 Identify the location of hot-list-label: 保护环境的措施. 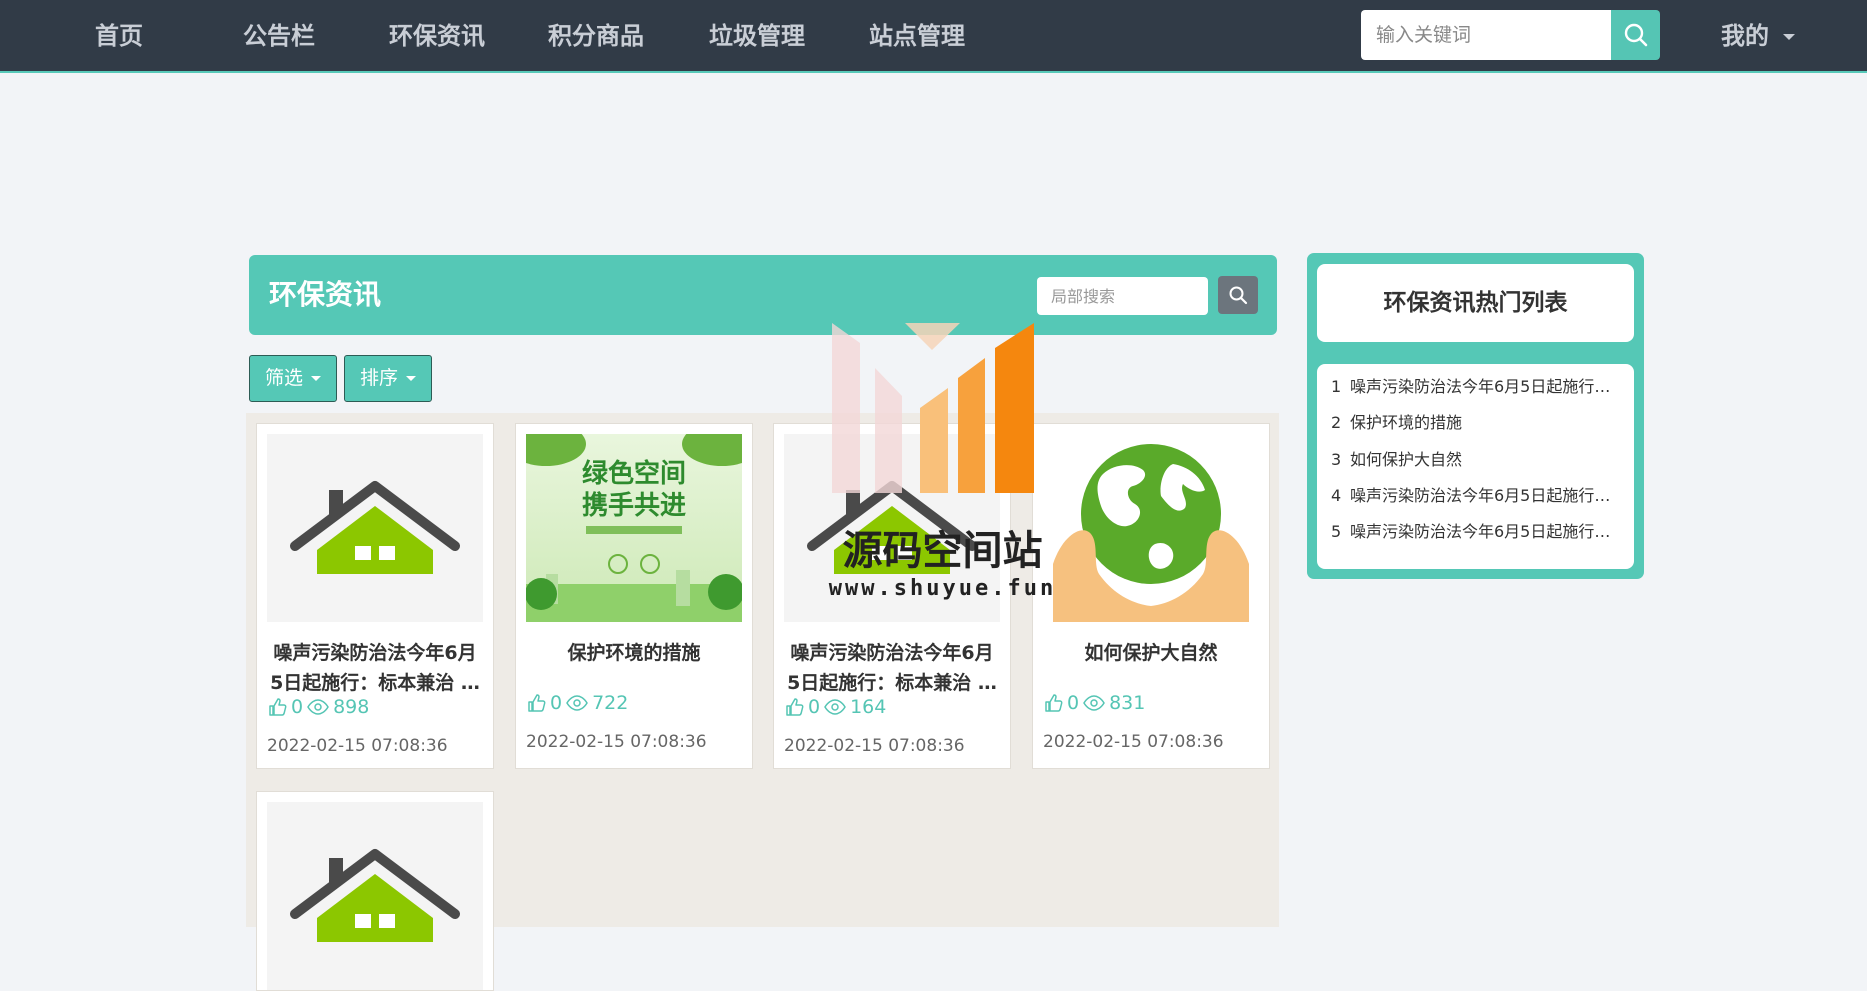
(1406, 422).